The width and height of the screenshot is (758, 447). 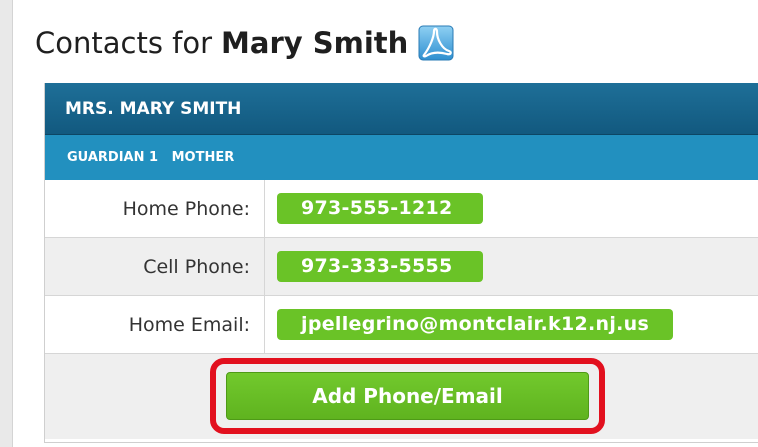 What do you see at coordinates (401, 109) in the screenshot?
I see `contact-name-header: MRS. MARY SMITH` at bounding box center [401, 109].